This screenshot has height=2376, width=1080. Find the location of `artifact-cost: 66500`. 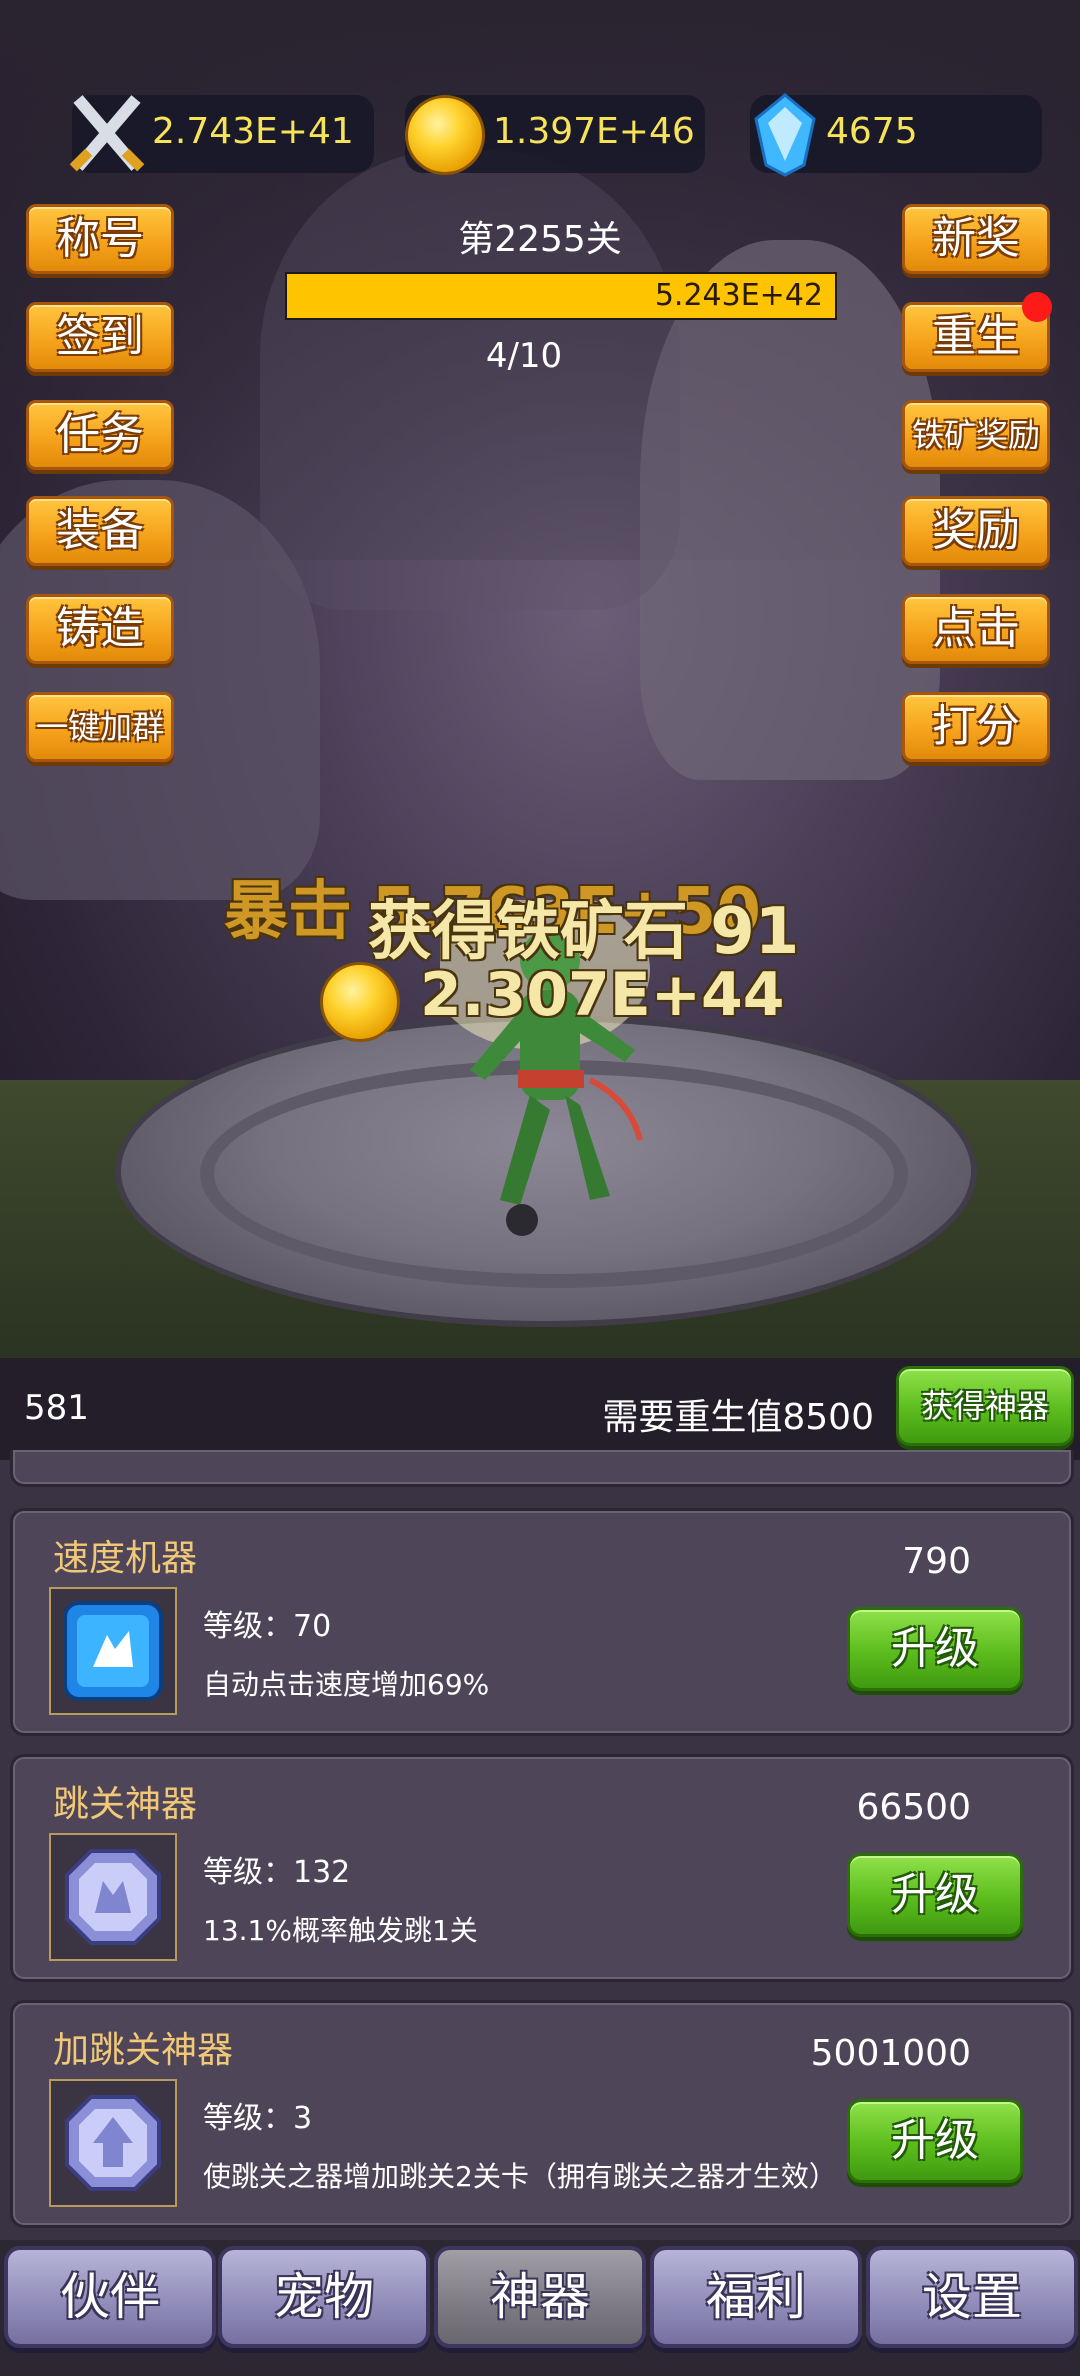

artifact-cost: 66500 is located at coordinates (913, 1807).